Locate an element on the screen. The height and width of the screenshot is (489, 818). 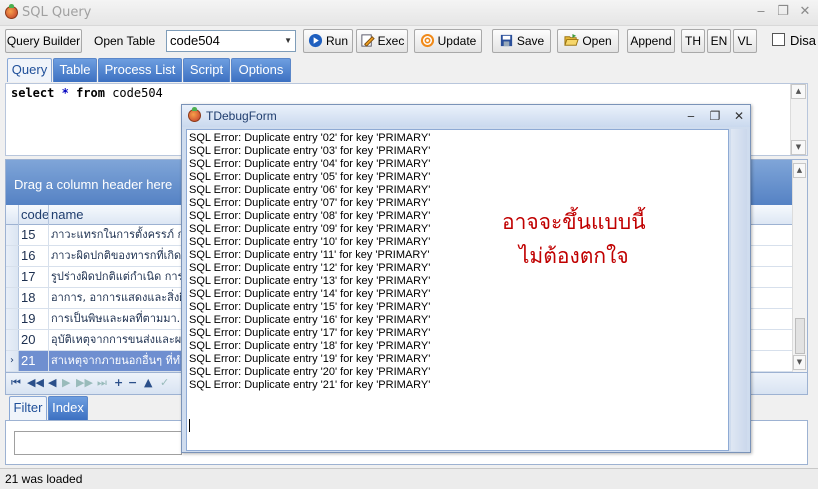
floppy-disk-icon is located at coordinates (506, 40).